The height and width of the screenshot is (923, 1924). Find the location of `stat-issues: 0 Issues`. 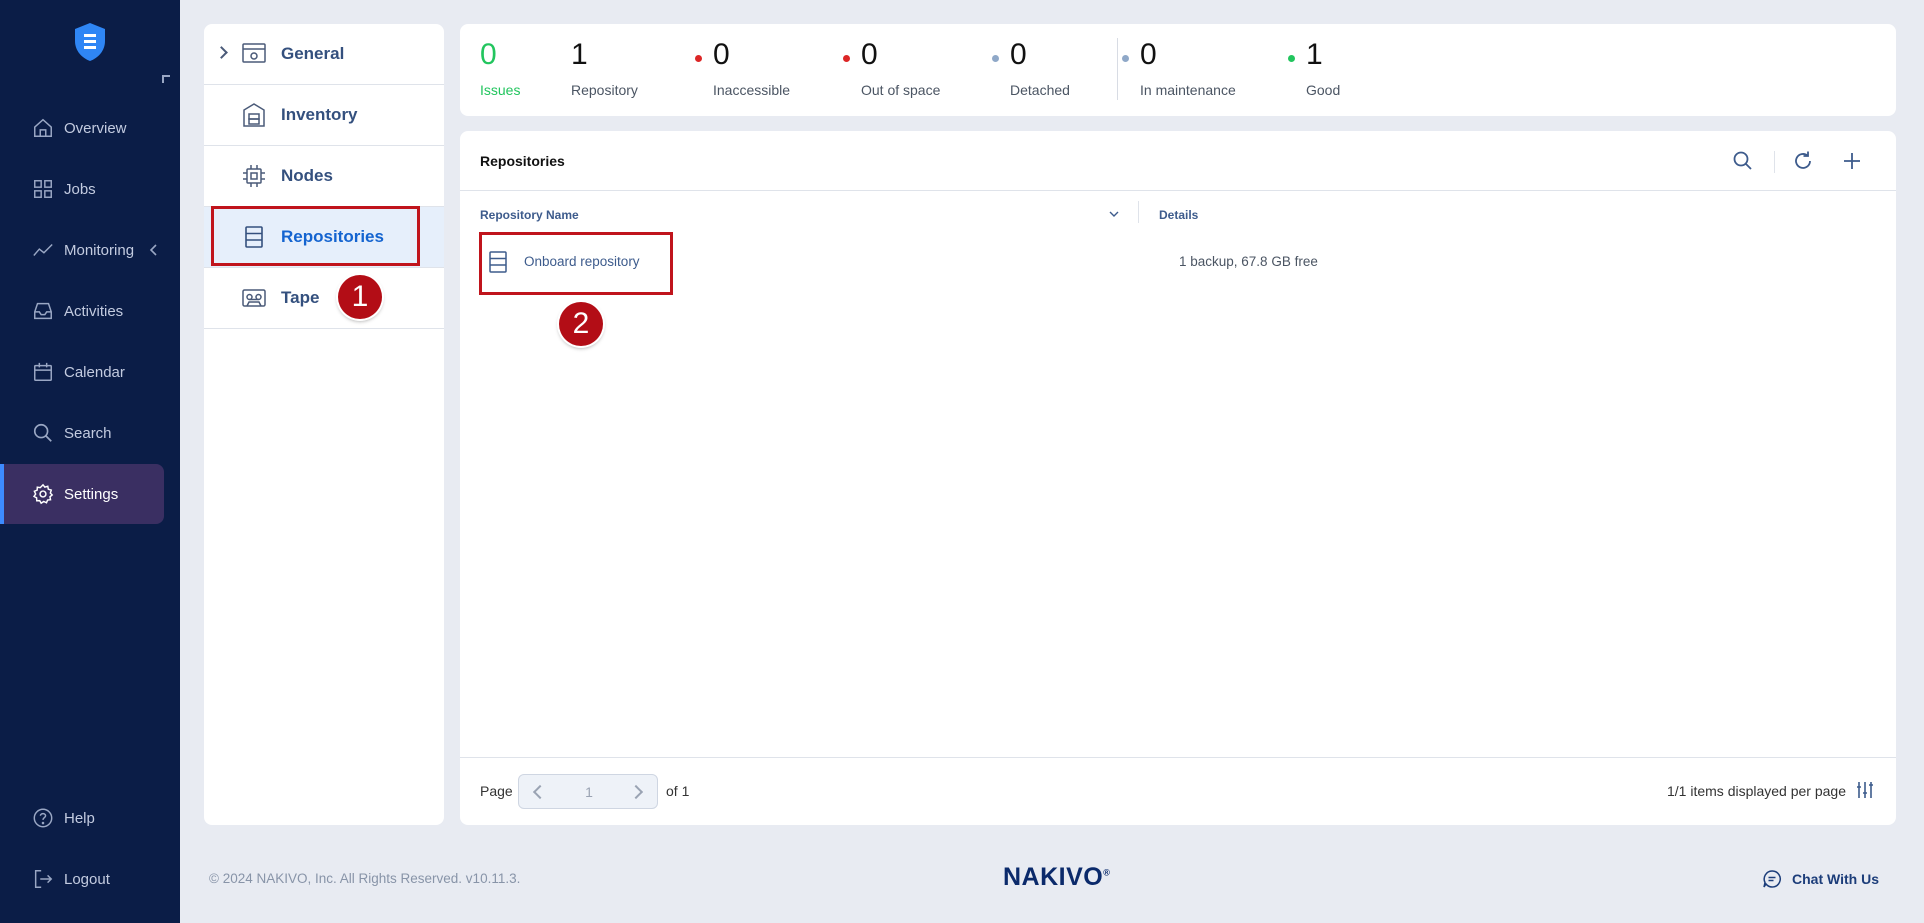

stat-issues: 0 Issues is located at coordinates (500, 68).